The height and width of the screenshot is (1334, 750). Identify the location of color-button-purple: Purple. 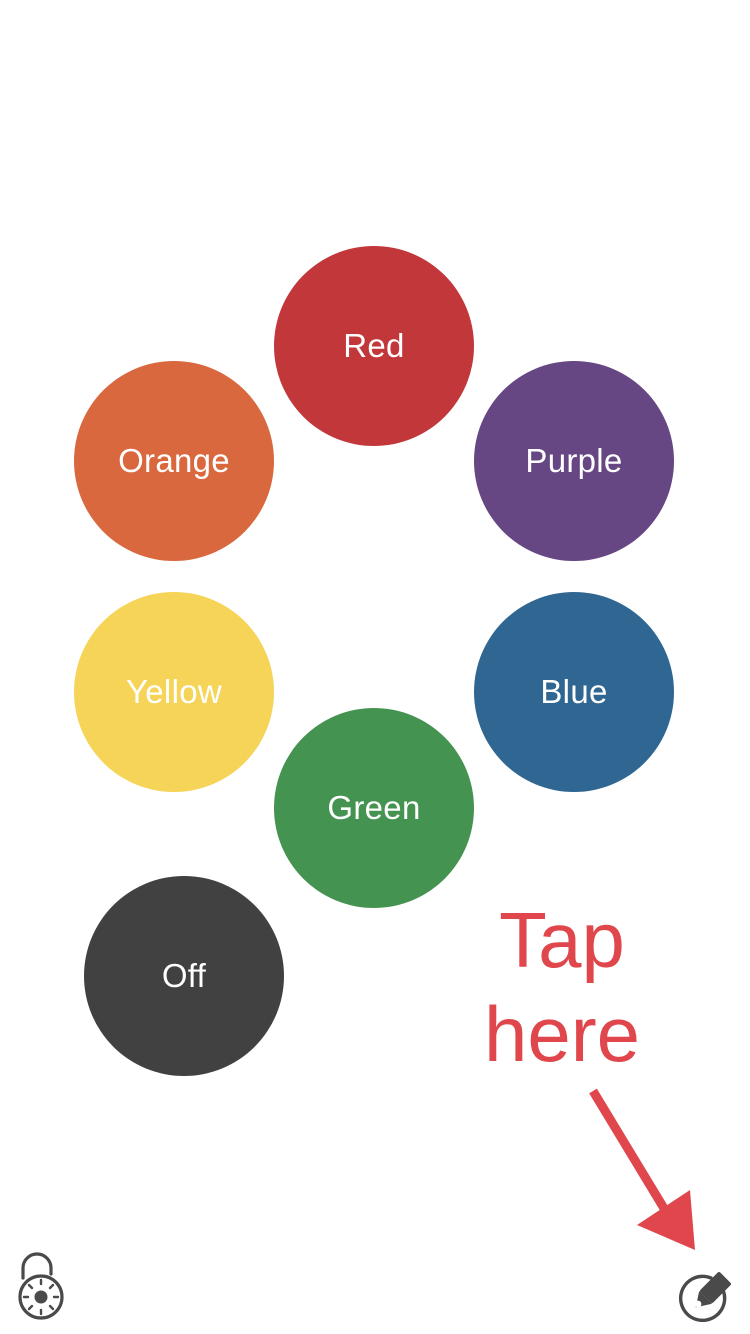
(574, 461).